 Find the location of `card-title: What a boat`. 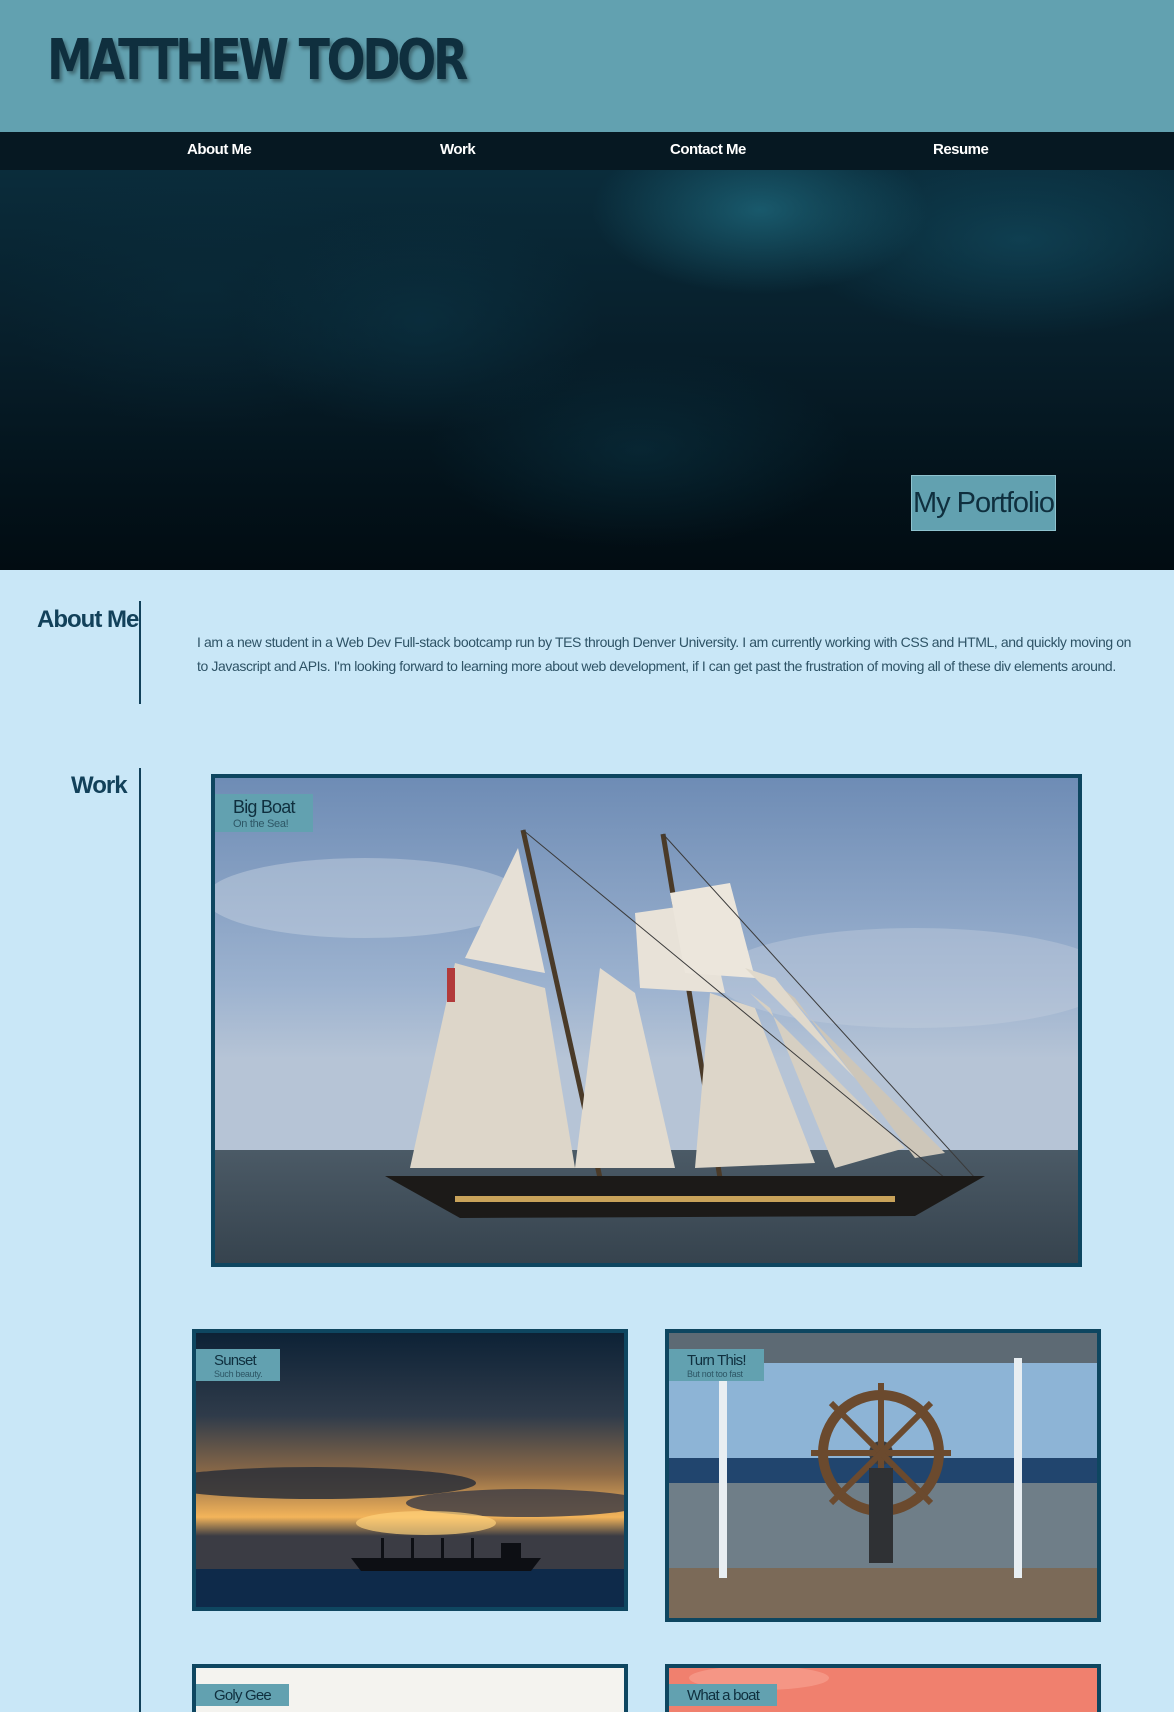

card-title: What a boat is located at coordinates (723, 1695).